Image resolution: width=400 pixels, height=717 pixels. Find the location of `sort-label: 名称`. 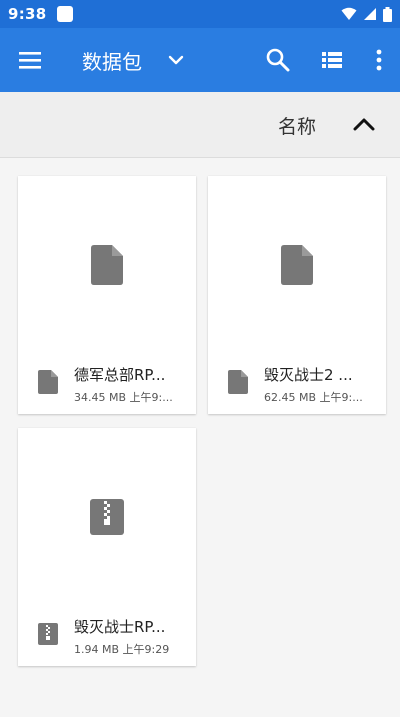

sort-label: 名称 is located at coordinates (297, 125).